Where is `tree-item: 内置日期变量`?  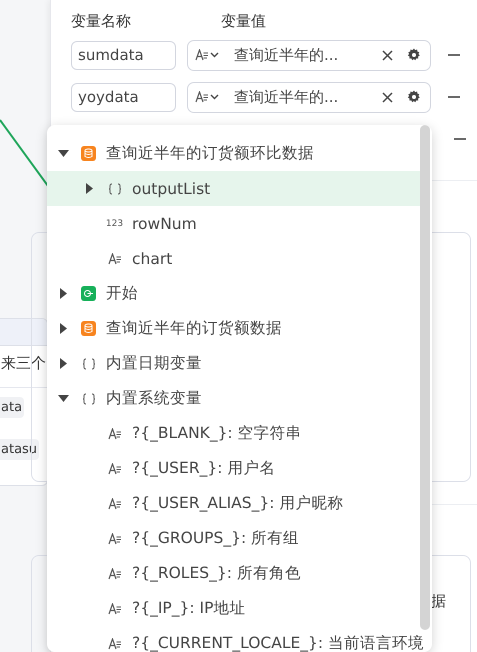
tree-item: 内置日期变量 is located at coordinates (233, 363).